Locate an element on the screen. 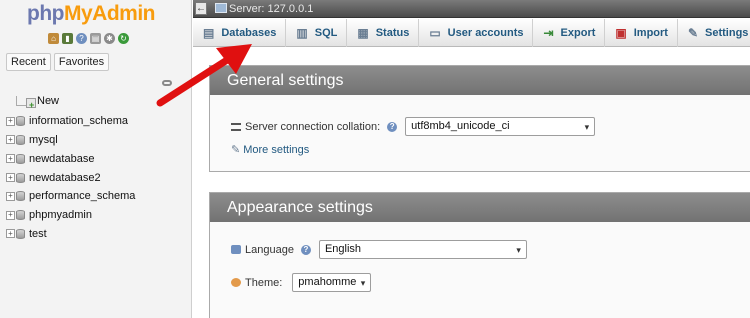 Image resolution: width=750 pixels, height=318 pixels. tree-item-label: newdatabase2 is located at coordinates (65, 177).